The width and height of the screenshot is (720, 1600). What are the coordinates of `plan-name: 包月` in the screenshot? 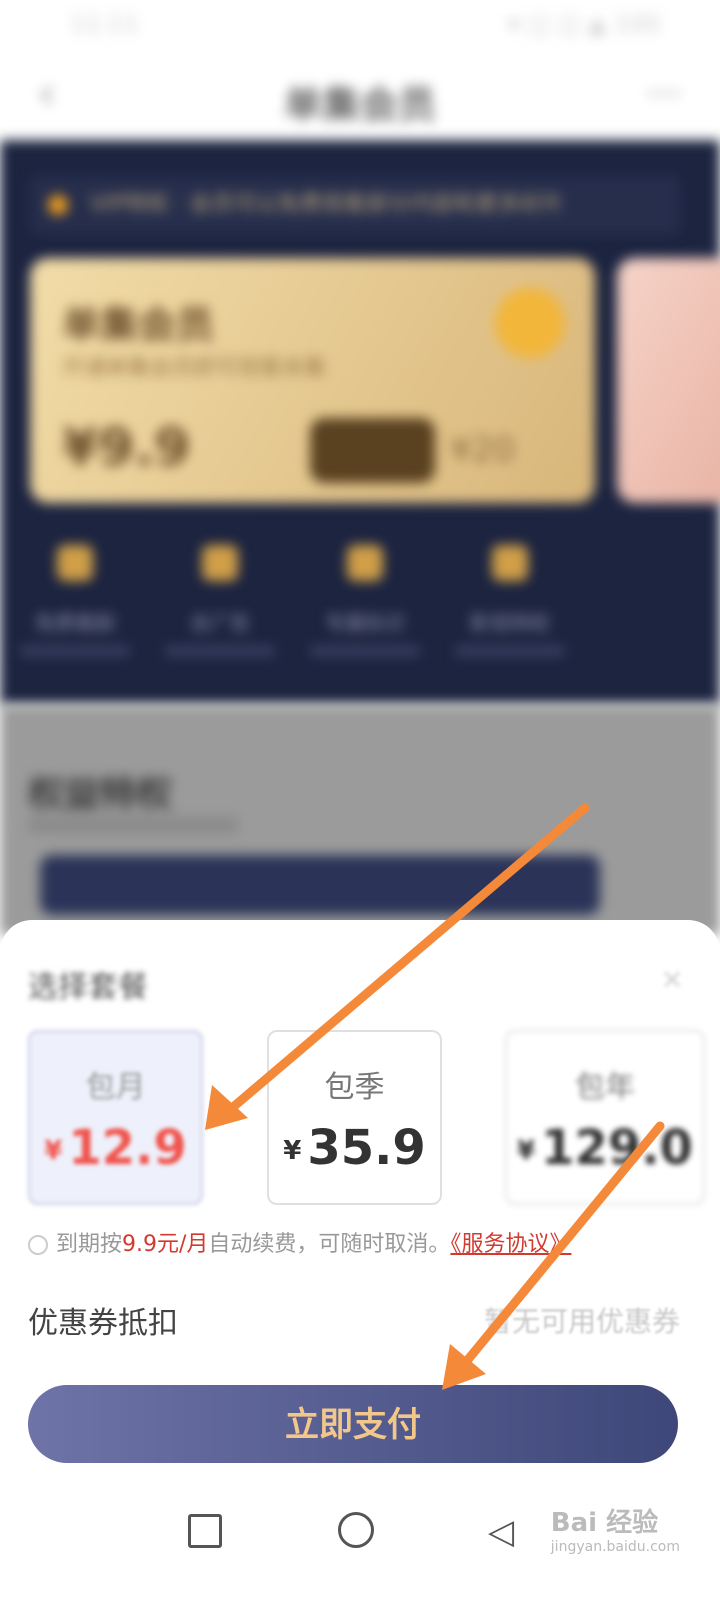 It's located at (115, 1087).